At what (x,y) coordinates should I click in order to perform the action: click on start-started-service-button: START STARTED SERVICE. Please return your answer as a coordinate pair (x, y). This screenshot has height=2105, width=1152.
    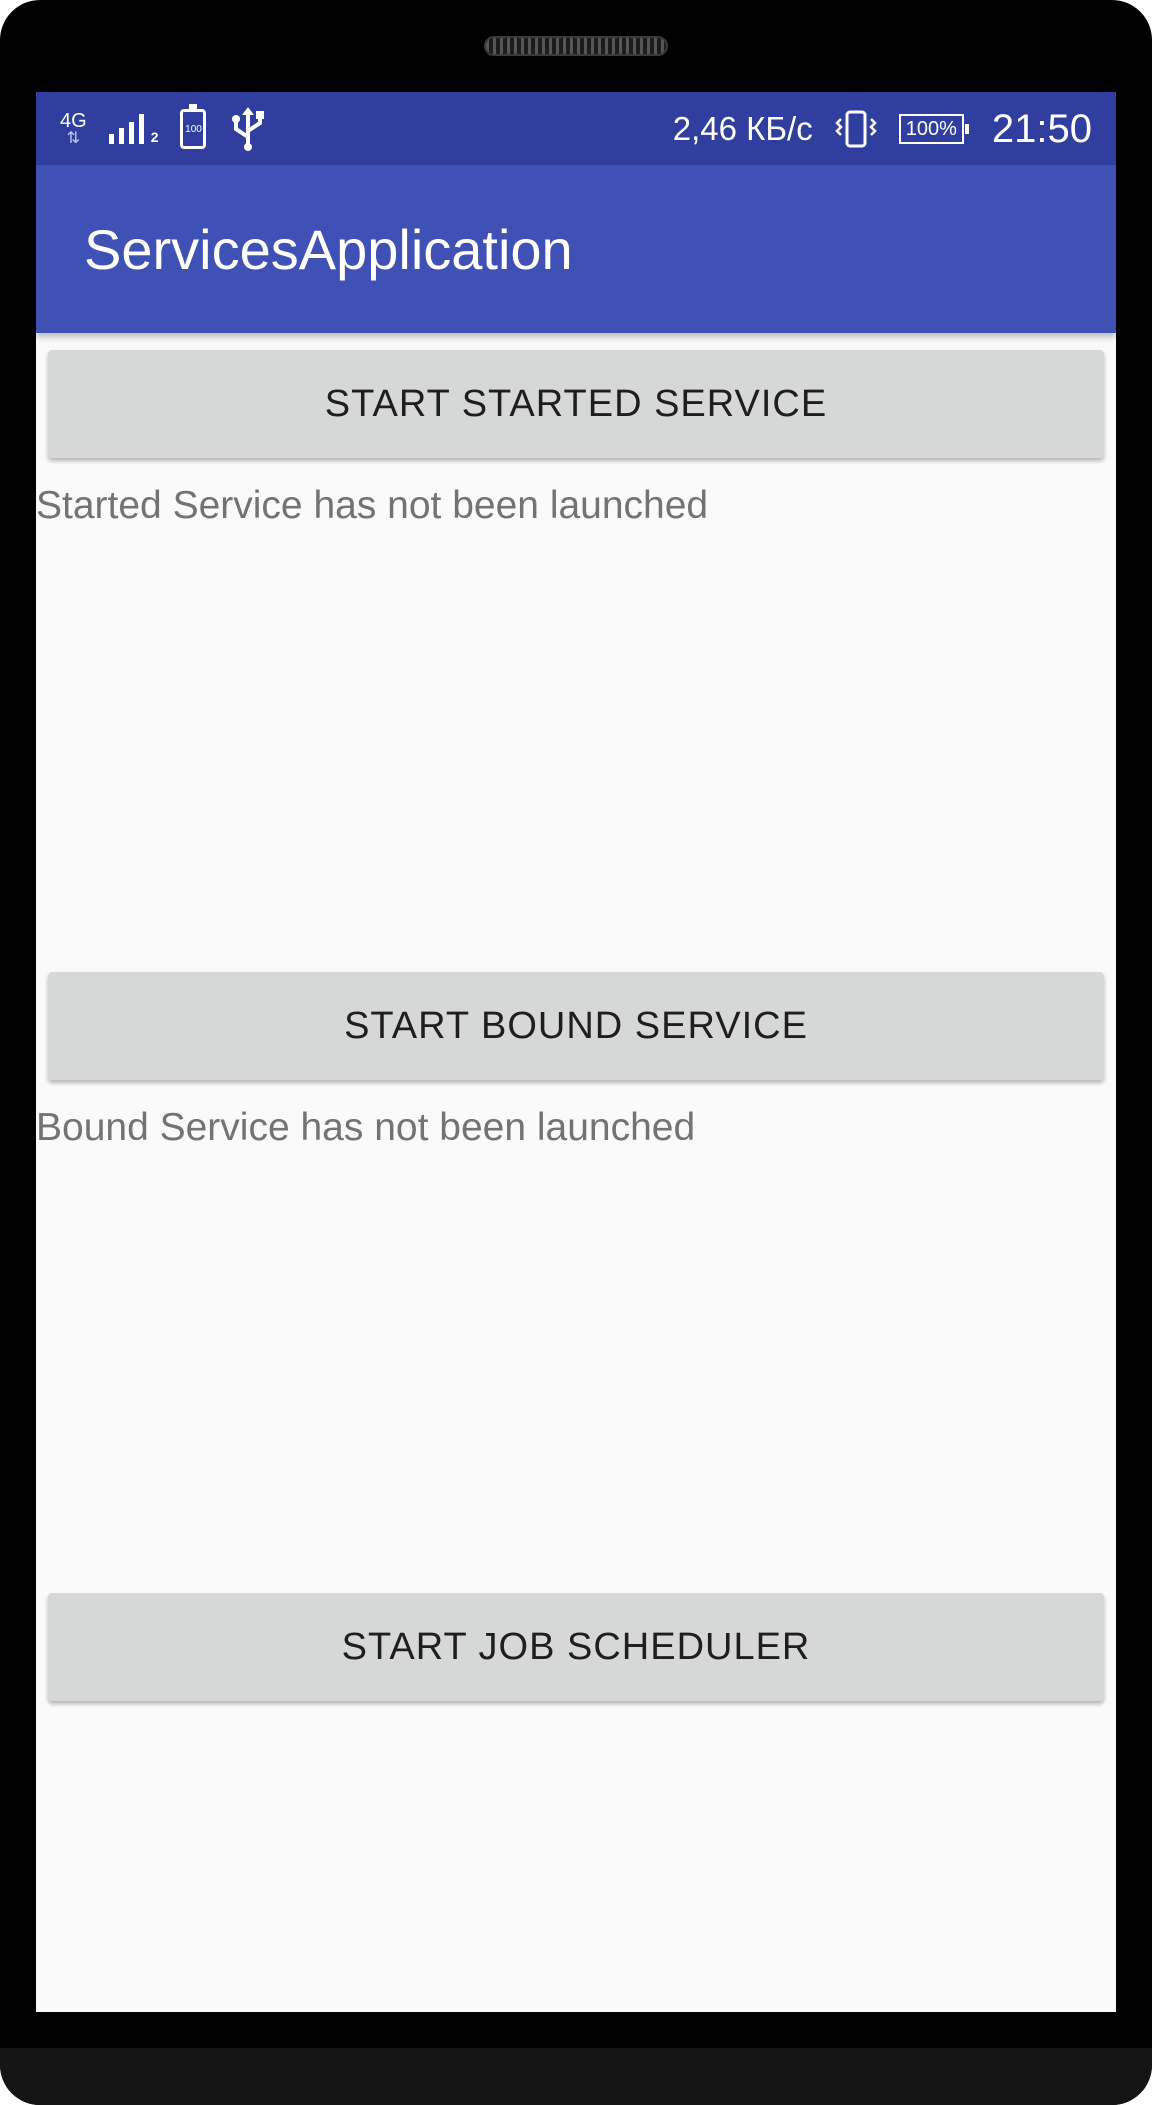
    Looking at the image, I should click on (576, 404).